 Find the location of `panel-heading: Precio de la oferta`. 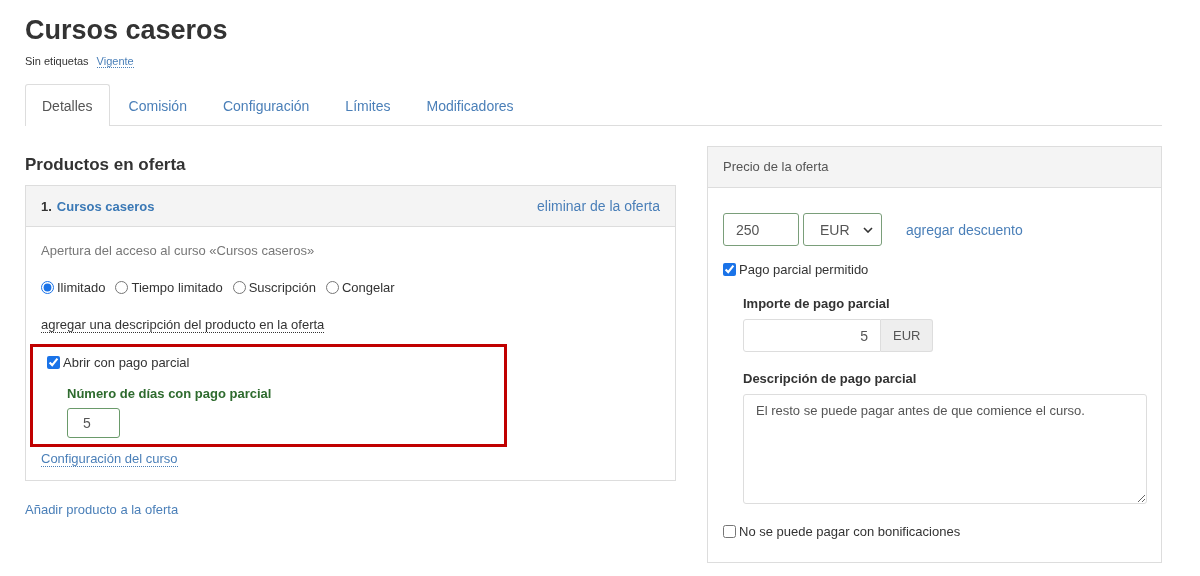

panel-heading: Precio de la oferta is located at coordinates (934, 167).